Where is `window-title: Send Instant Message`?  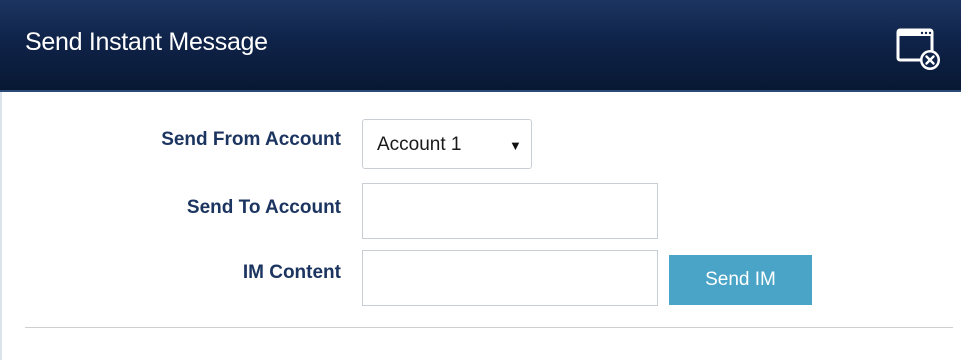
window-title: Send Instant Message is located at coordinates (146, 42).